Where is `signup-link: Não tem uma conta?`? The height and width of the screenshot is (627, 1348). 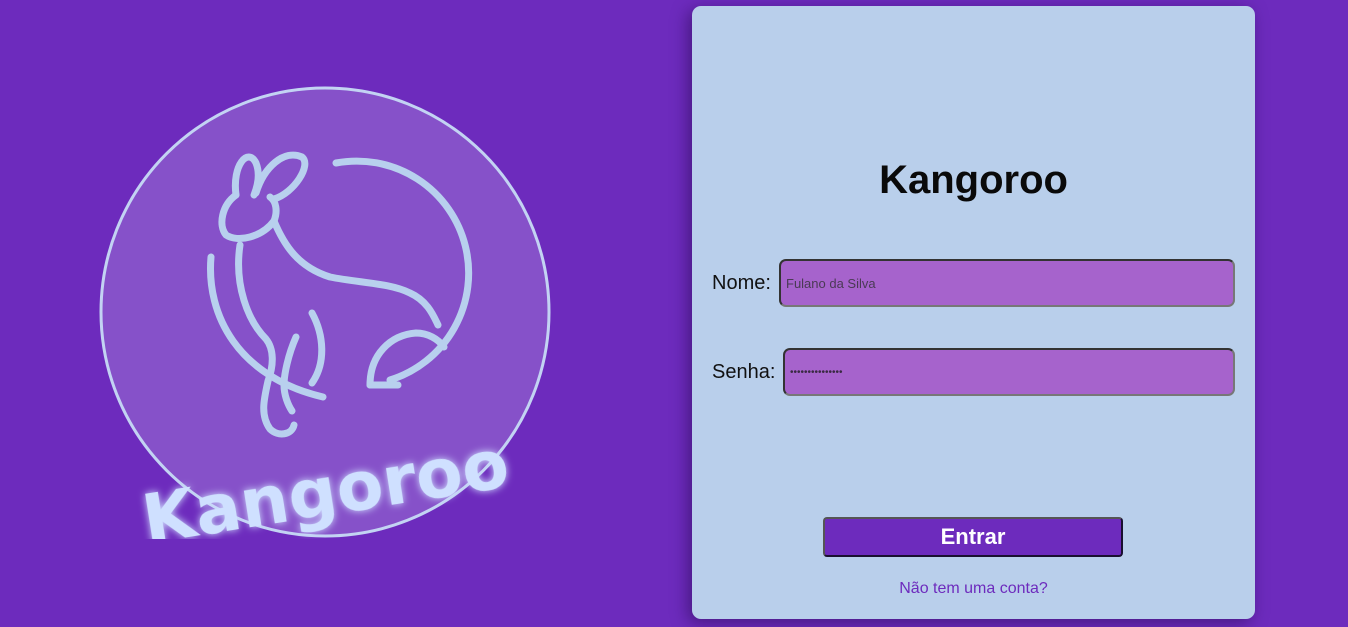
signup-link: Não tem uma conta? is located at coordinates (973, 589).